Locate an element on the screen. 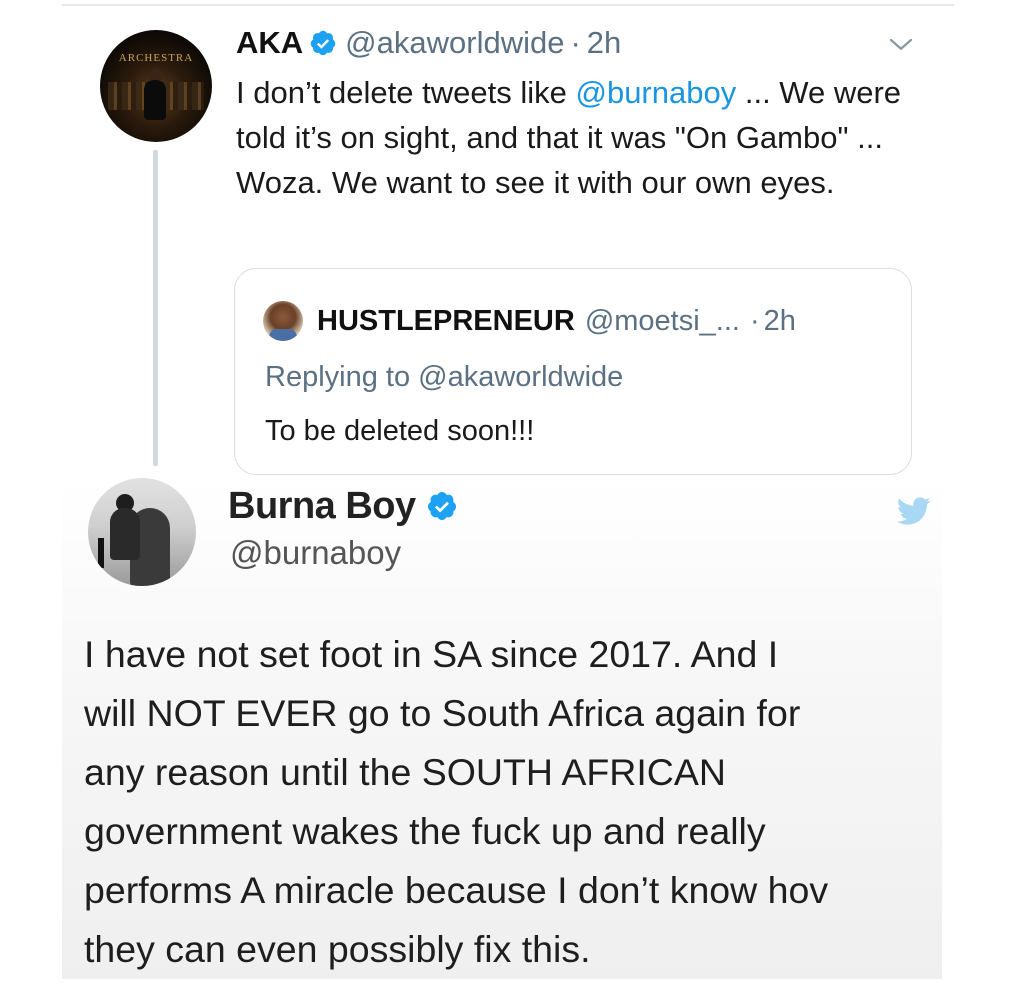 The image size is (1024, 985). aka-display-name: AKA is located at coordinates (269, 43).